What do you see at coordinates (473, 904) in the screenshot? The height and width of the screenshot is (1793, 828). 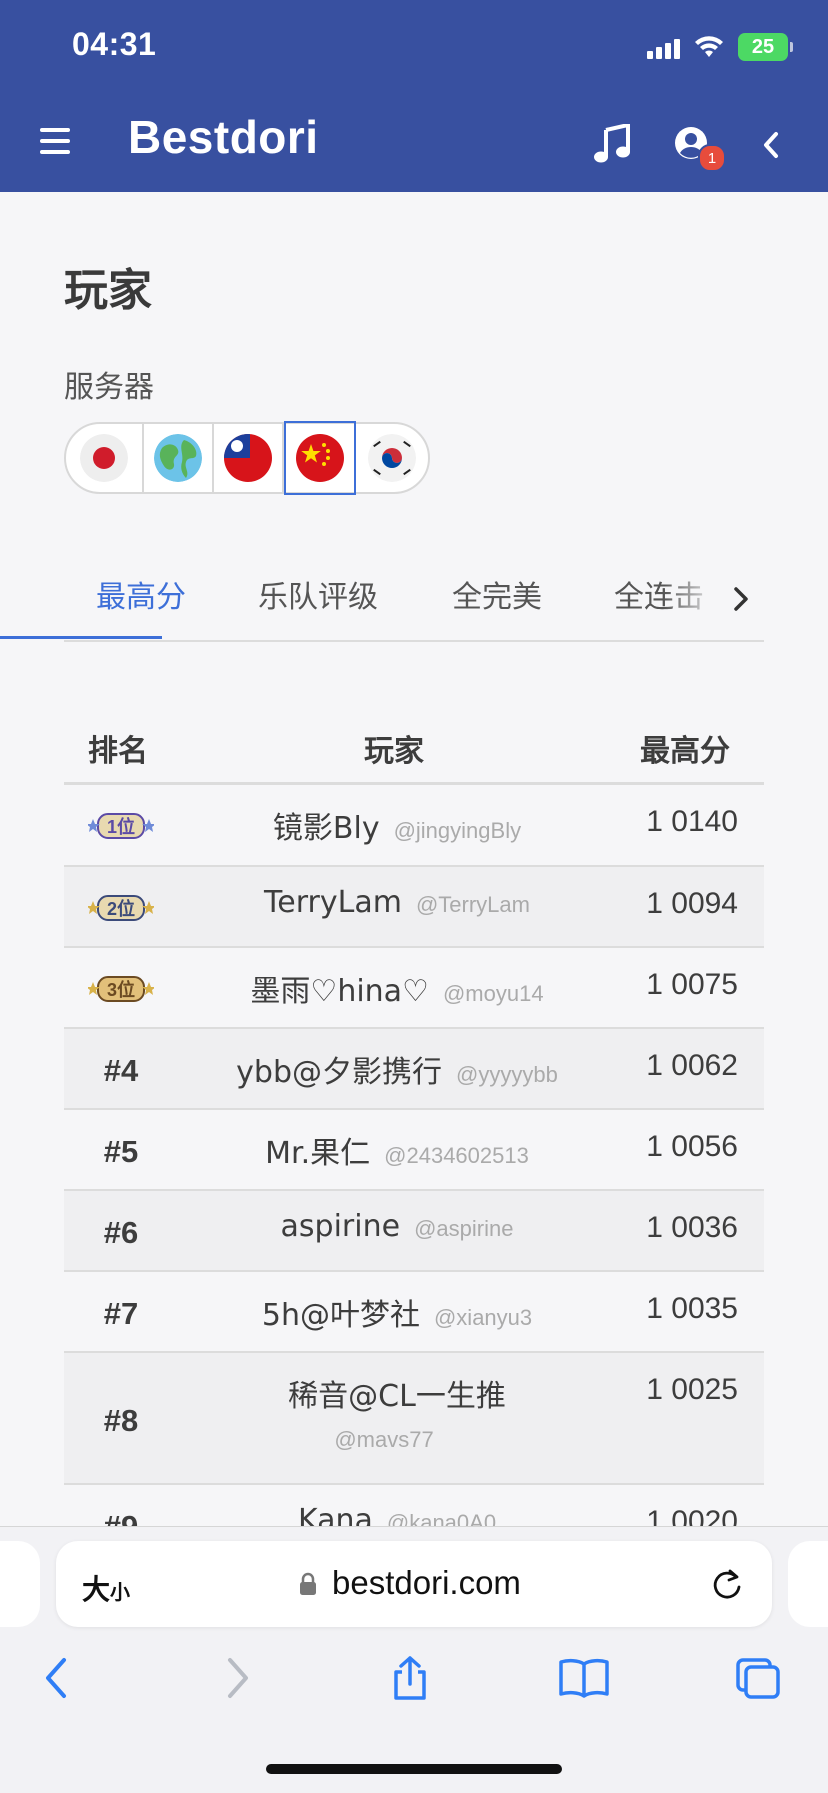 I see `player-handle: @TerryLam` at bounding box center [473, 904].